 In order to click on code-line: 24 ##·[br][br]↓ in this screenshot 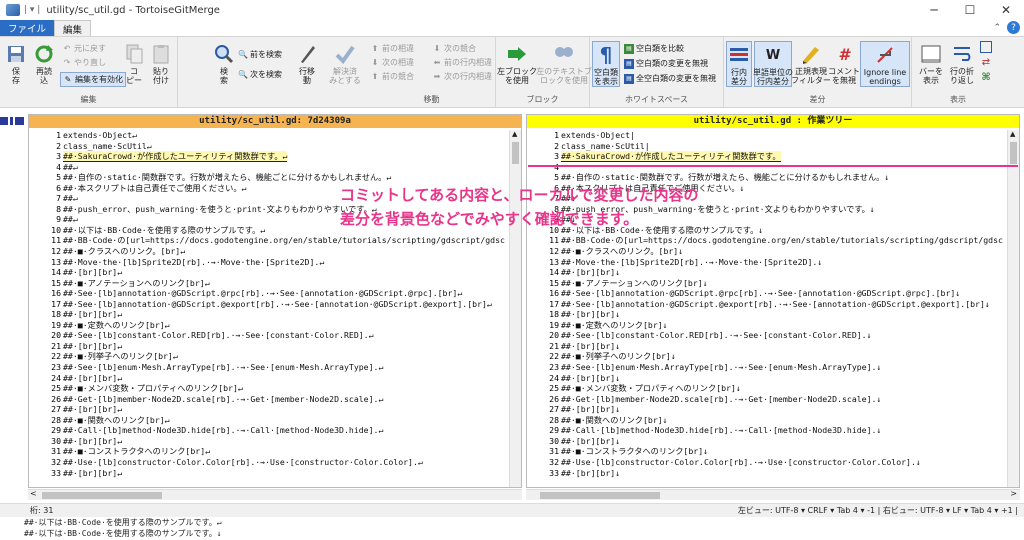, I will do `click(767, 378)`.